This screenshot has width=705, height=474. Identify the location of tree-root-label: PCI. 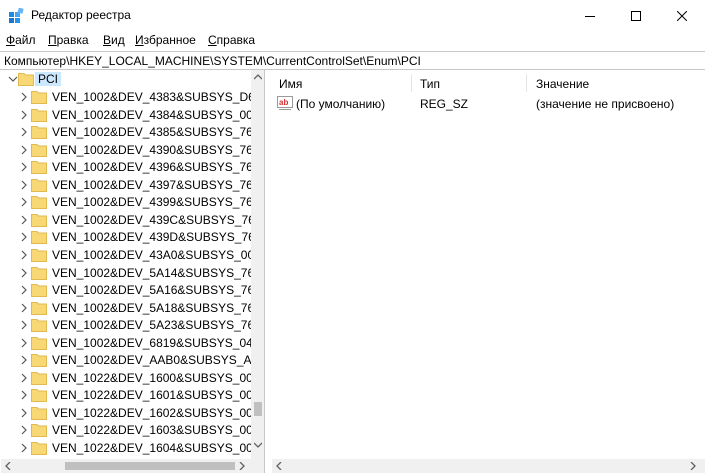
(48, 79).